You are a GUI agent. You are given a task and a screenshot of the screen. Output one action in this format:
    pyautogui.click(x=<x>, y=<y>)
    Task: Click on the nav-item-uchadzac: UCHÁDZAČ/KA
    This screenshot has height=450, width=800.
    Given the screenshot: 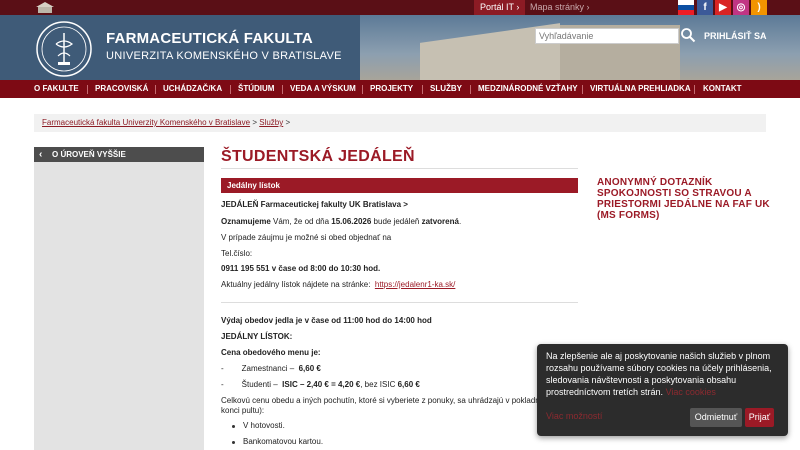 What is the action you would take?
    pyautogui.click(x=192, y=89)
    